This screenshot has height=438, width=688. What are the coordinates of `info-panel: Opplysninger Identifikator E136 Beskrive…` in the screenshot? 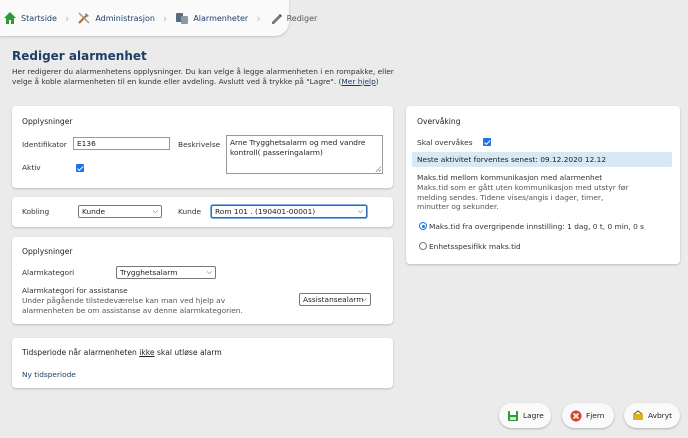 It's located at (202, 147).